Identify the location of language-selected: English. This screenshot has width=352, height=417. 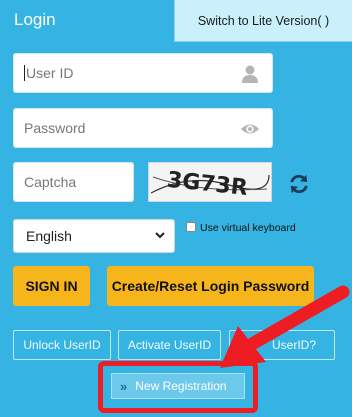
(49, 236).